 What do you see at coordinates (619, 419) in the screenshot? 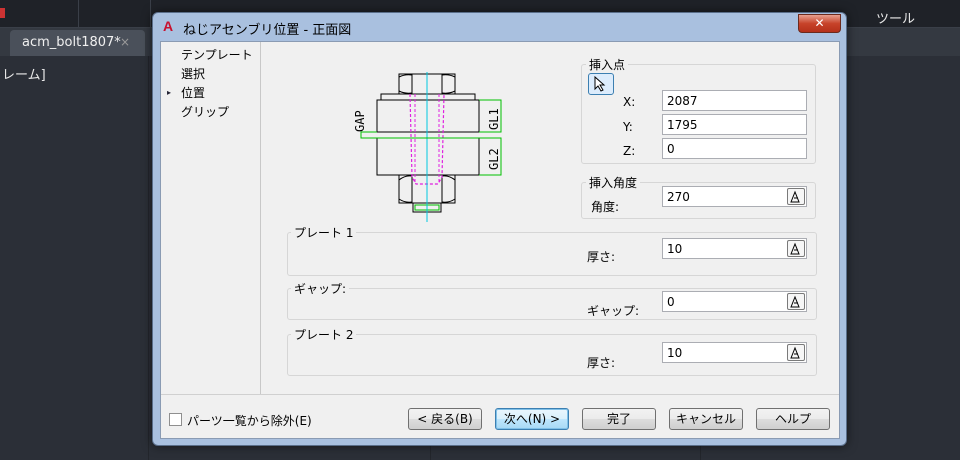
I see `finish-button: 完了` at bounding box center [619, 419].